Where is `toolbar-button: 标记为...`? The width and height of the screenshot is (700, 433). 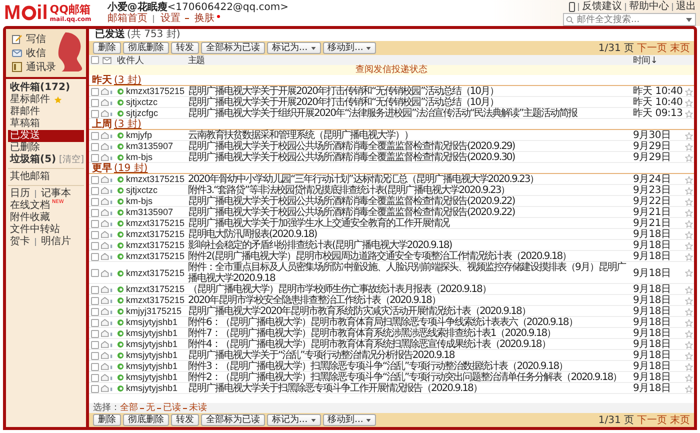
toolbar-button: 标记为... is located at coordinates (294, 48).